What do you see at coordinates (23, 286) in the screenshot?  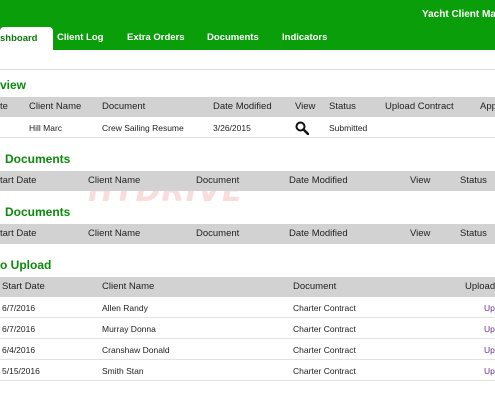 I see `col-header-start-date: Start Date` at bounding box center [23, 286].